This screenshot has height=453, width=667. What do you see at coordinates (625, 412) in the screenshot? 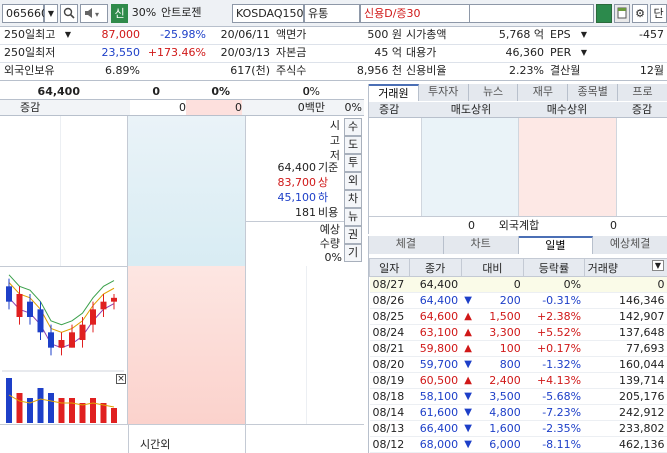
I see `row-volume: 242,912` at bounding box center [625, 412].